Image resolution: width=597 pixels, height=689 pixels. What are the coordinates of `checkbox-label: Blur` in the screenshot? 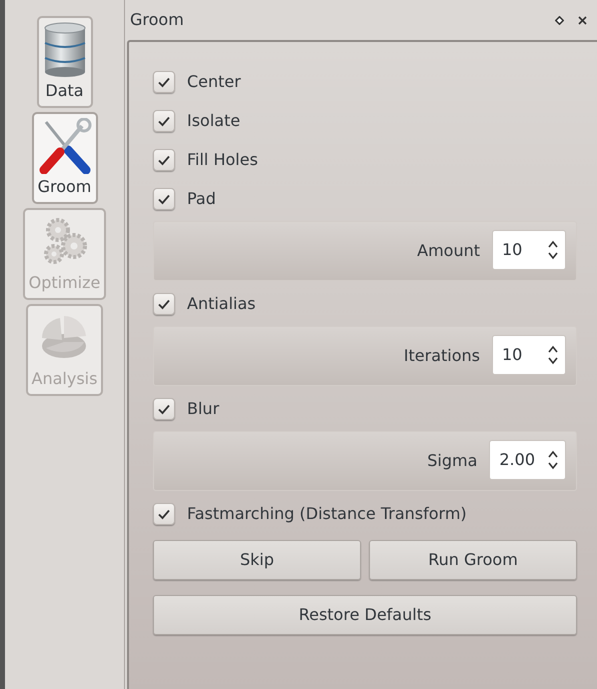 It's located at (203, 409).